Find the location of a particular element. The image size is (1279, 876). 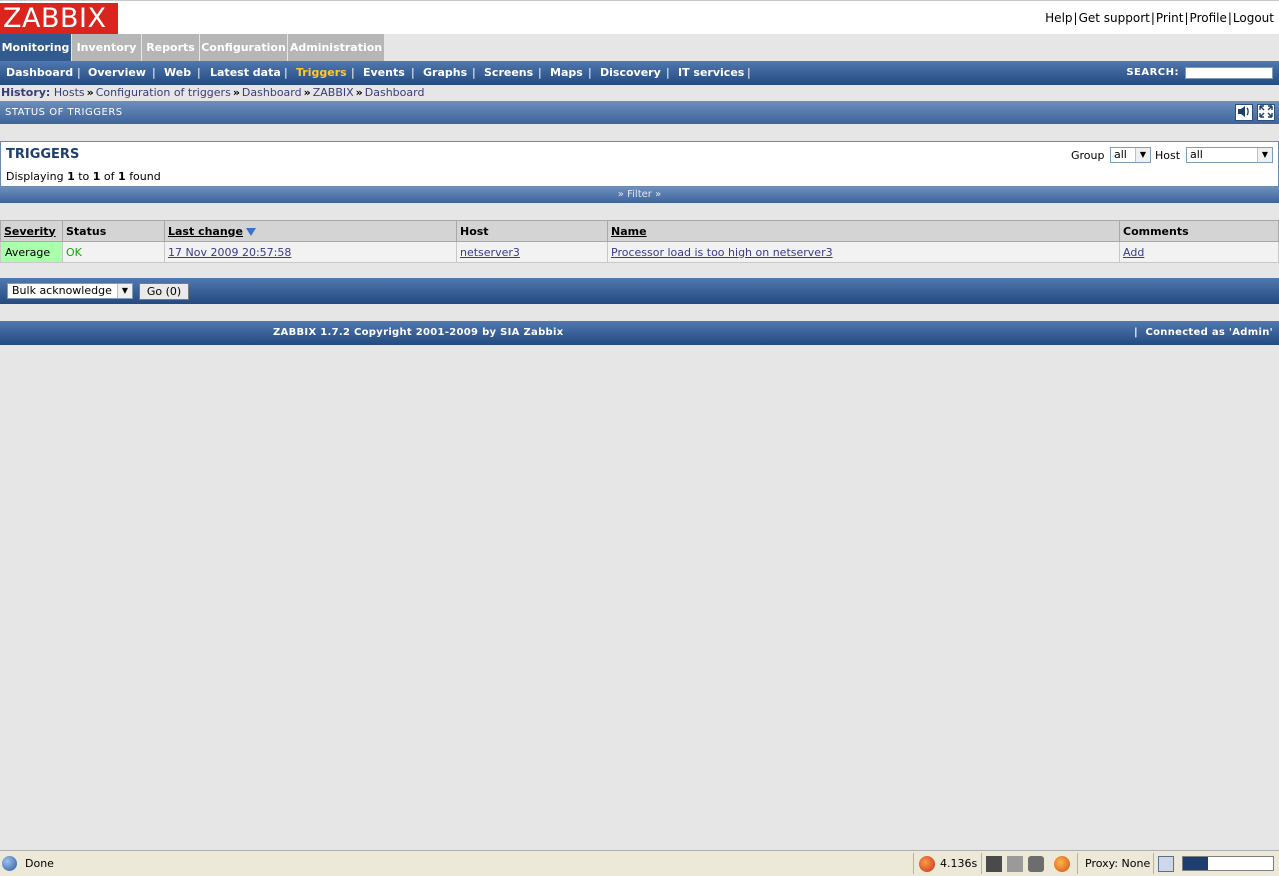

proxy-status: Proxy: None is located at coordinates (1117, 863).